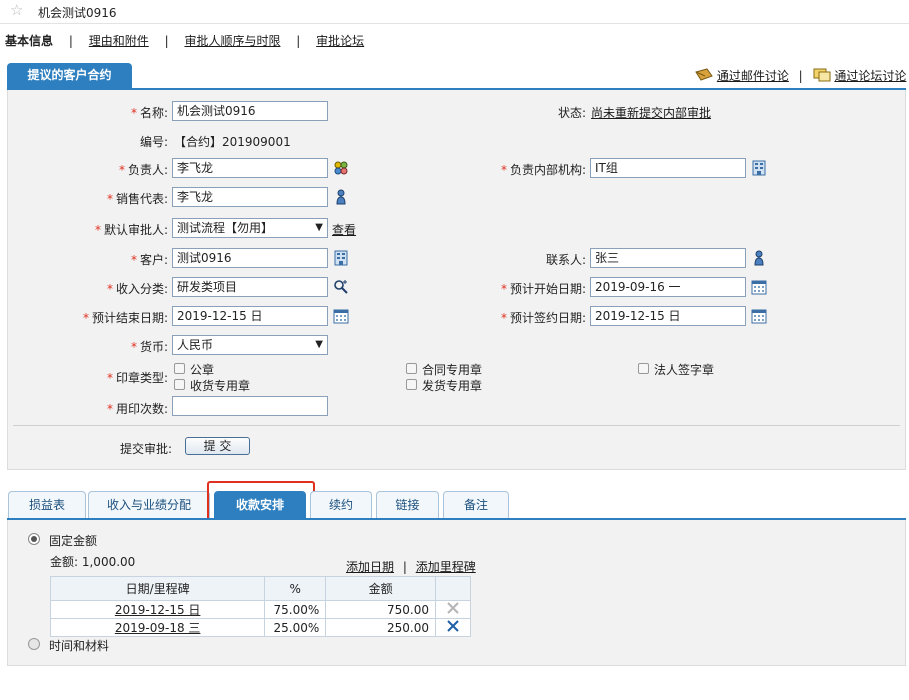 This screenshot has width=909, height=700. What do you see at coordinates (344, 229) in the screenshot?
I see `view-approver-link: 查看` at bounding box center [344, 229].